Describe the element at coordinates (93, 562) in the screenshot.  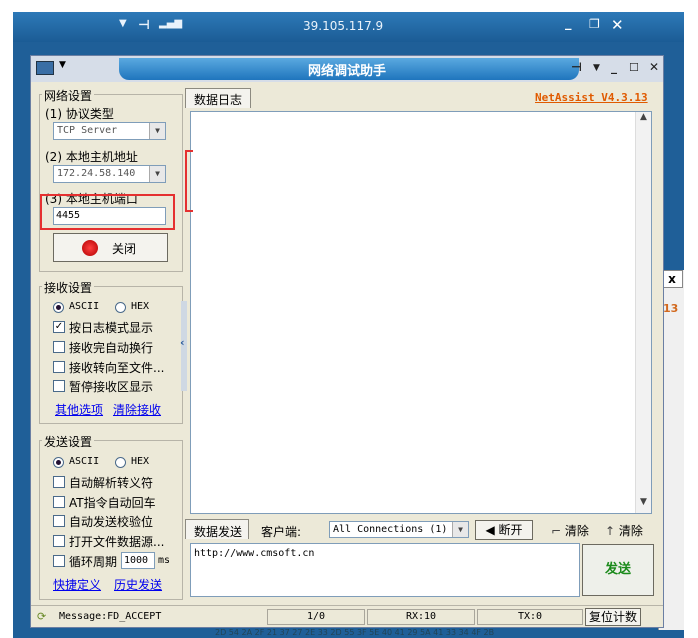
I see `cycle-label: 循环周期` at that location.